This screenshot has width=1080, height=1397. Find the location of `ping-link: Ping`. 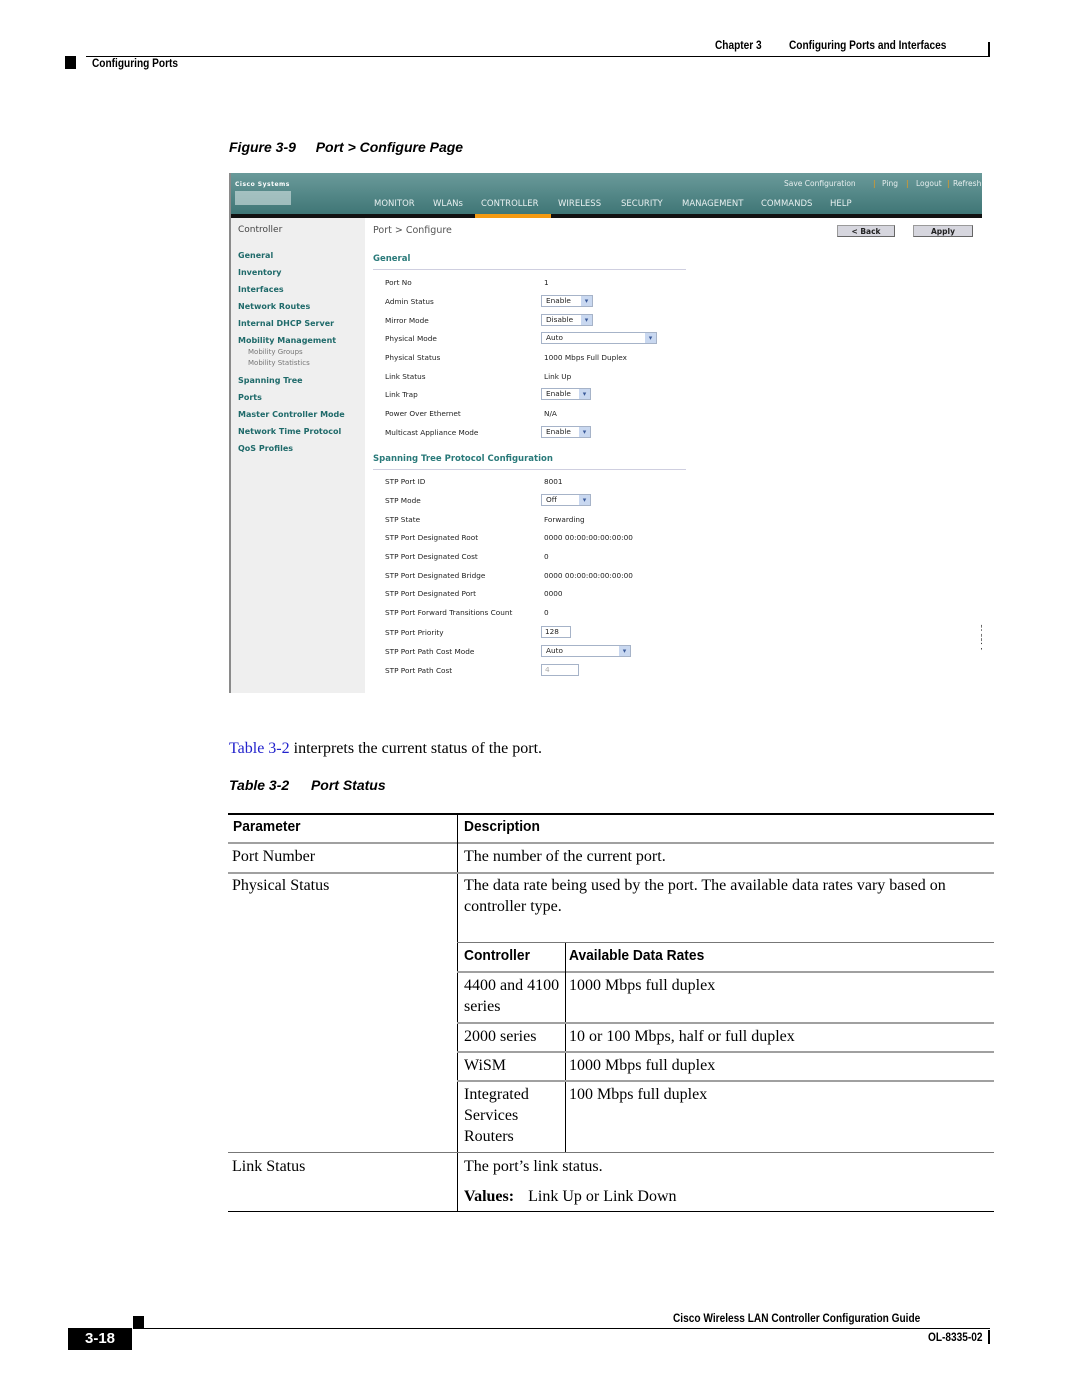

ping-link: Ping is located at coordinates (890, 183).